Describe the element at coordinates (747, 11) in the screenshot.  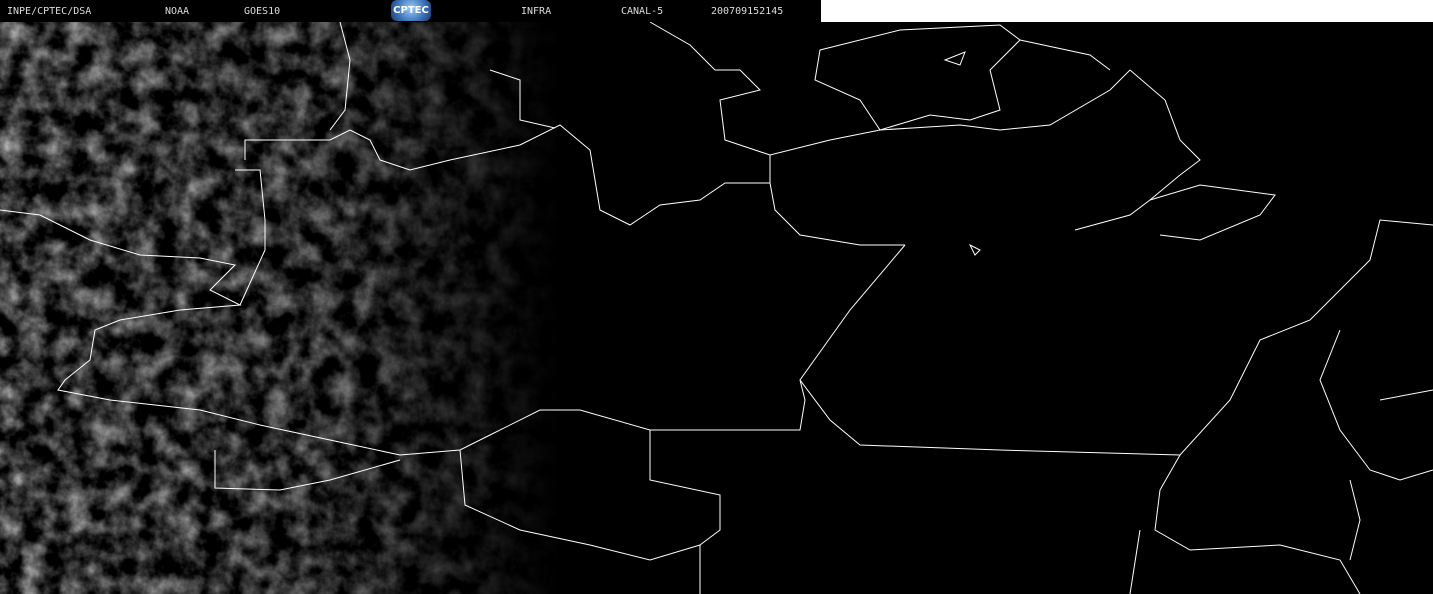
I see `datetime-label: 200709152145` at that location.